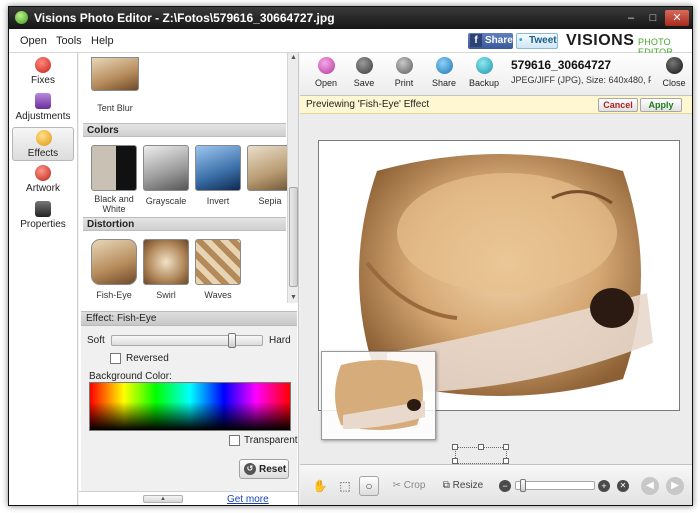  Describe the element at coordinates (623, 486) in the screenshot. I see `zoom-fit-icon: ✕` at that location.